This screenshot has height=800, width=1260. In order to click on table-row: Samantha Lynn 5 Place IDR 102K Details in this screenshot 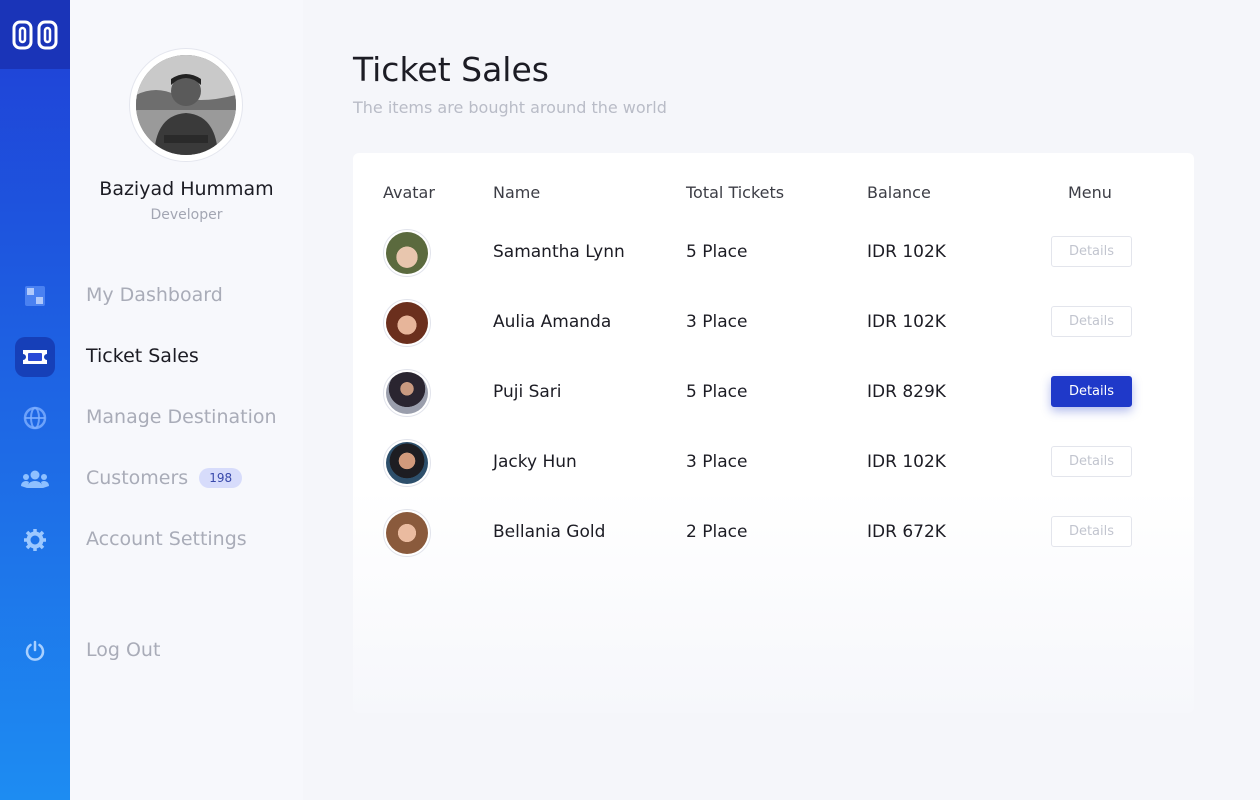, I will do `click(773, 252)`.